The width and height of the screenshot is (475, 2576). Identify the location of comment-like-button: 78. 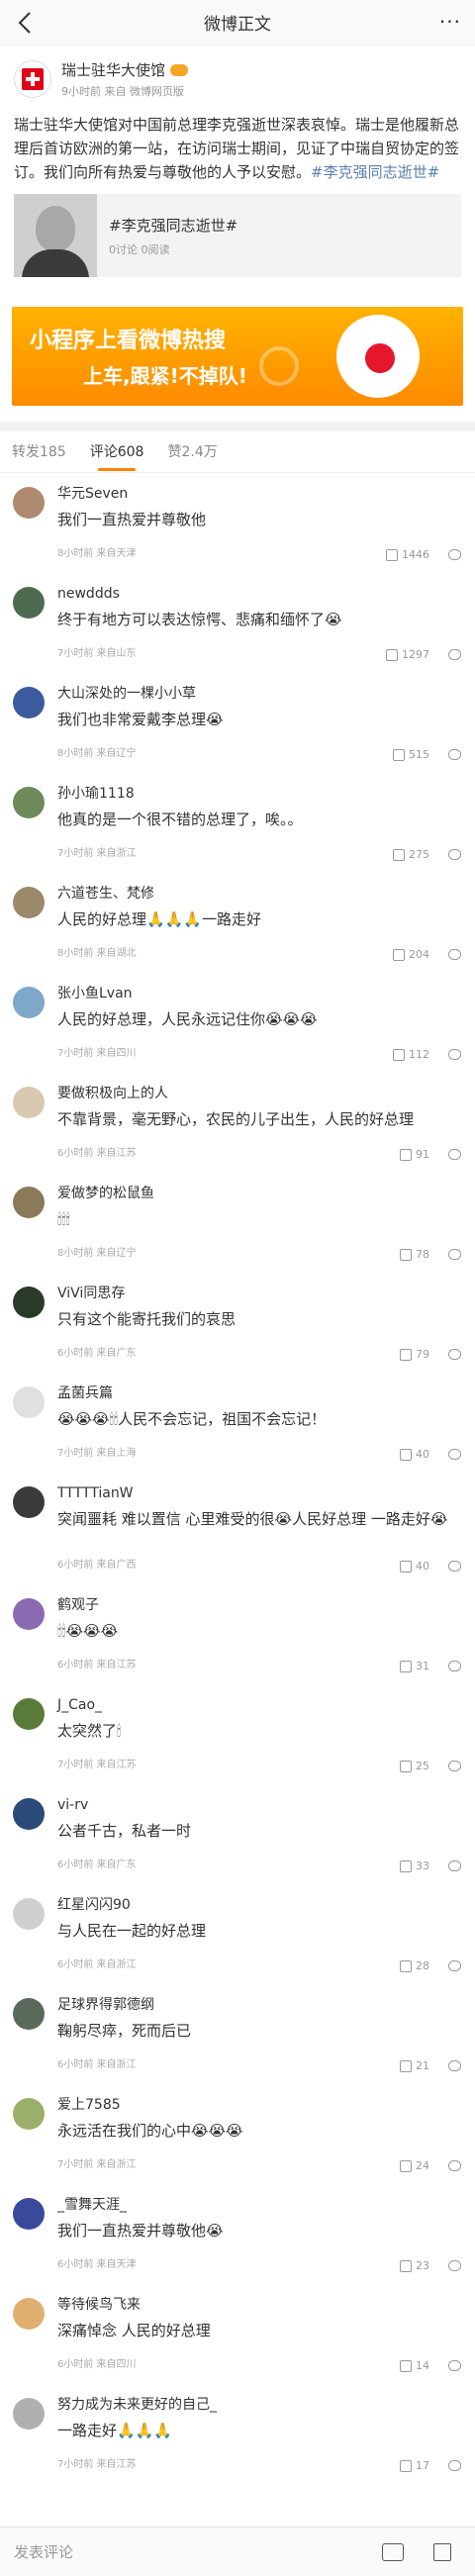
(414, 1254).